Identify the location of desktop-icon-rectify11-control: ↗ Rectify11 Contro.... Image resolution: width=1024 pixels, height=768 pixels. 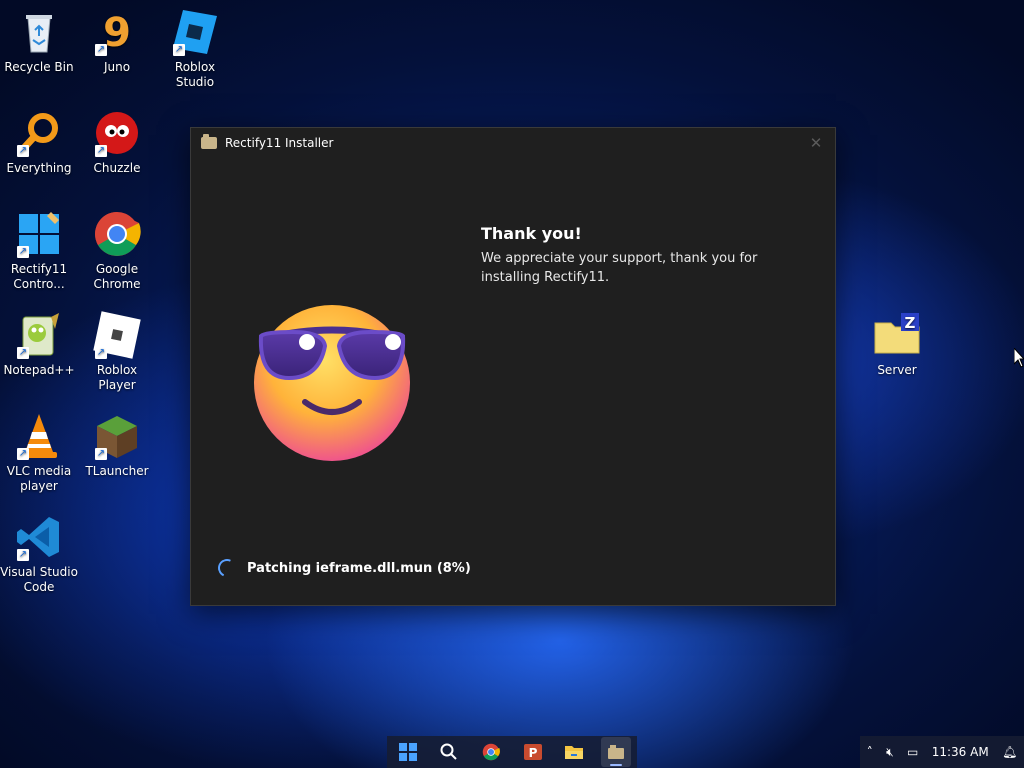
(39, 251).